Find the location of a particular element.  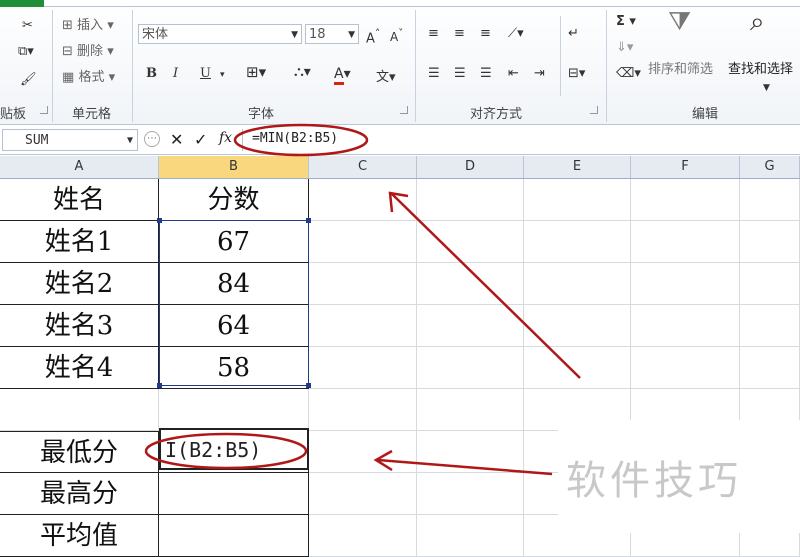

cell-highlight-ellipse is located at coordinates (226, 451).